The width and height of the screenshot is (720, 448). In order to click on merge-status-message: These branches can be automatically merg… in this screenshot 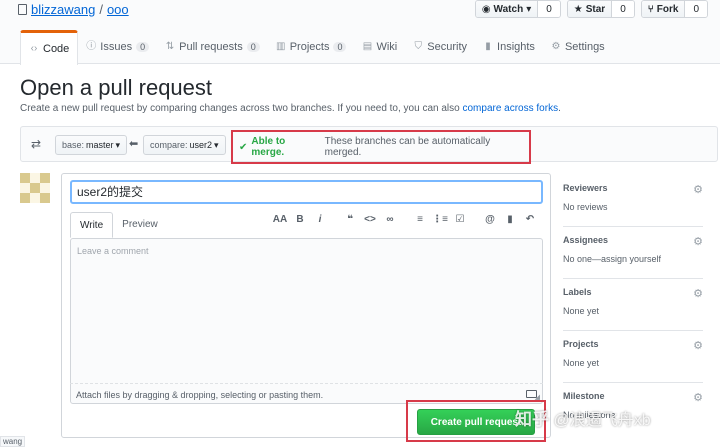, I will do `click(407, 147)`.